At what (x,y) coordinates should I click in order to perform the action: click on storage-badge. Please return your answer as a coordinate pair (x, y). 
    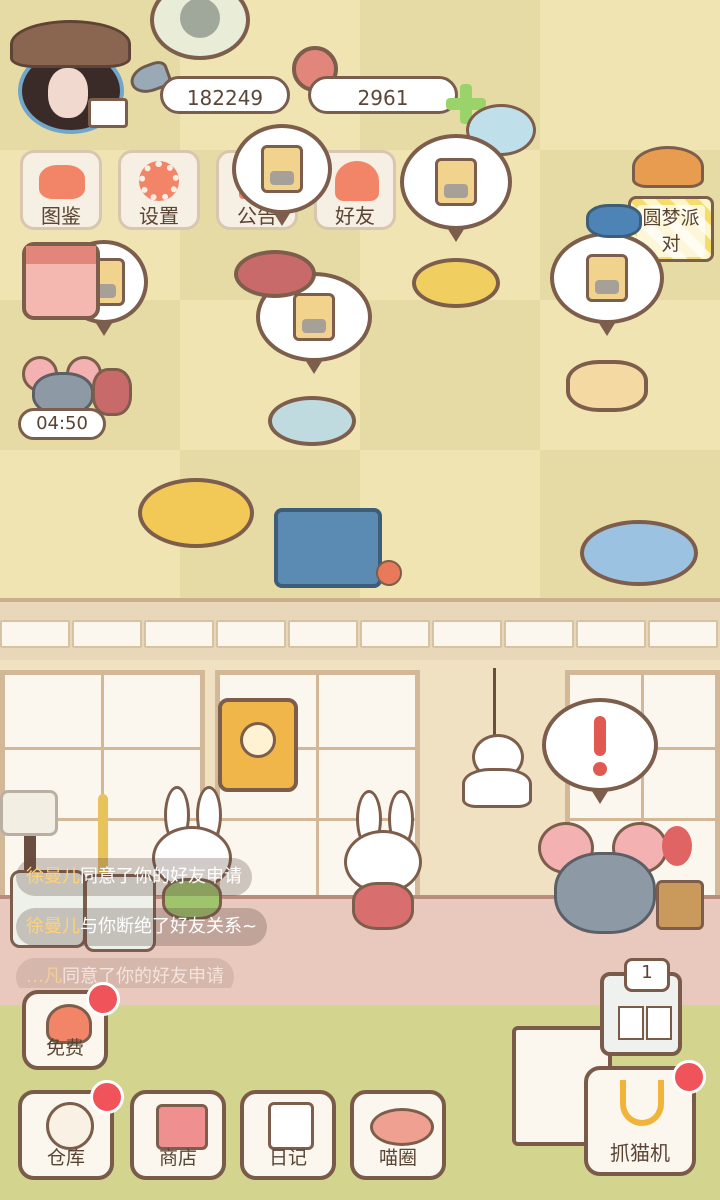
    Looking at the image, I should click on (107, 1097).